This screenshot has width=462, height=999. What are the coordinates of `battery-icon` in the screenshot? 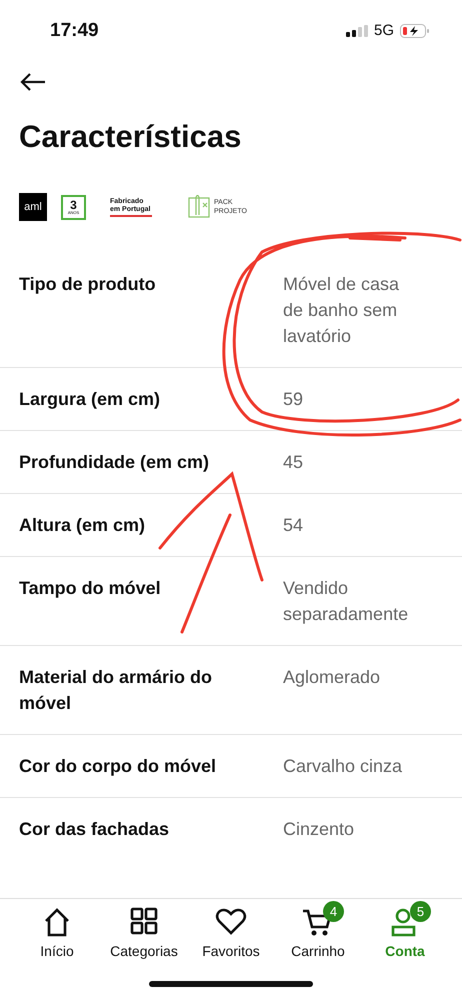 It's located at (415, 31).